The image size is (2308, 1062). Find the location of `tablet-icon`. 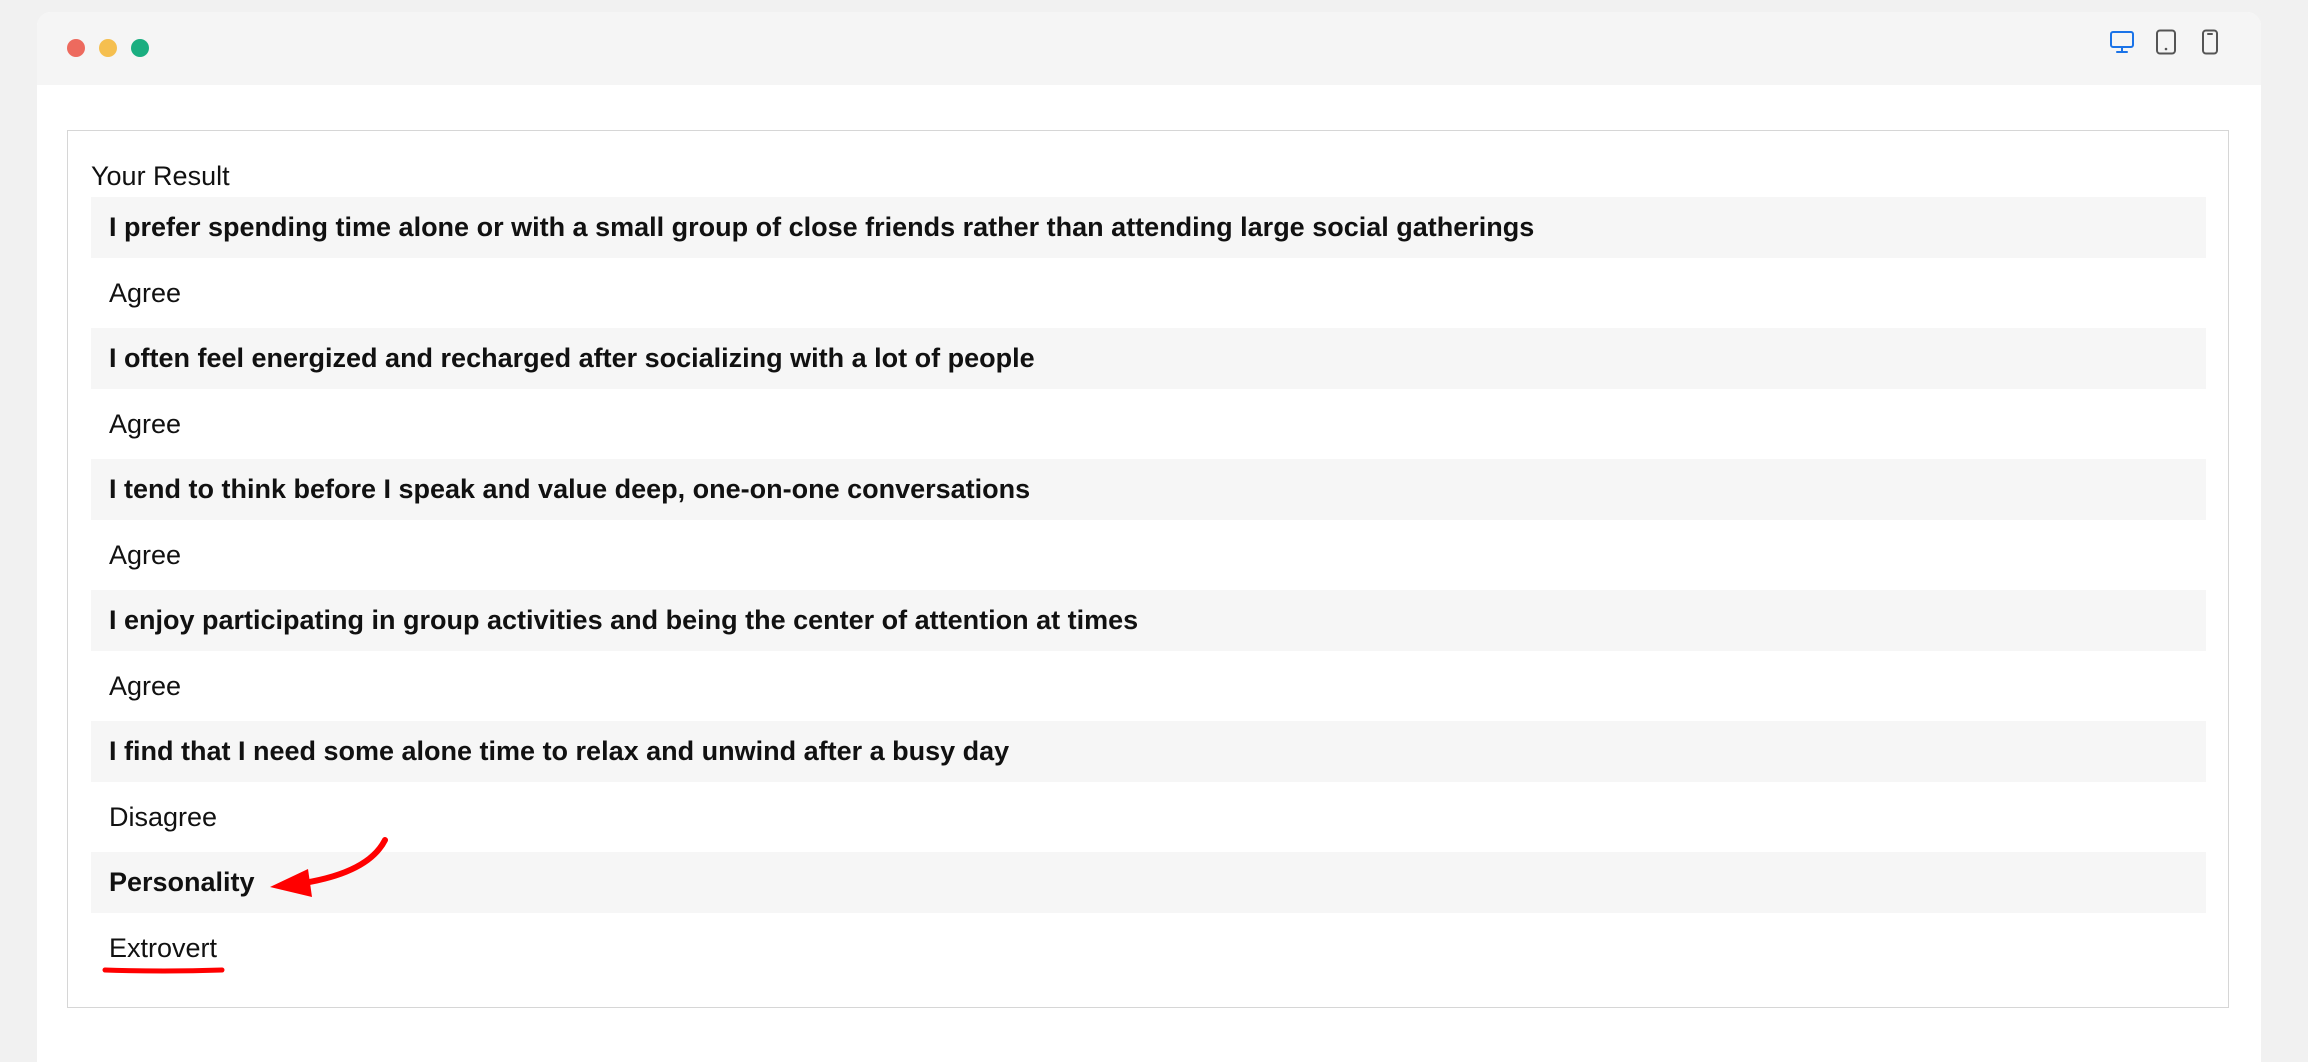

tablet-icon is located at coordinates (2166, 42).